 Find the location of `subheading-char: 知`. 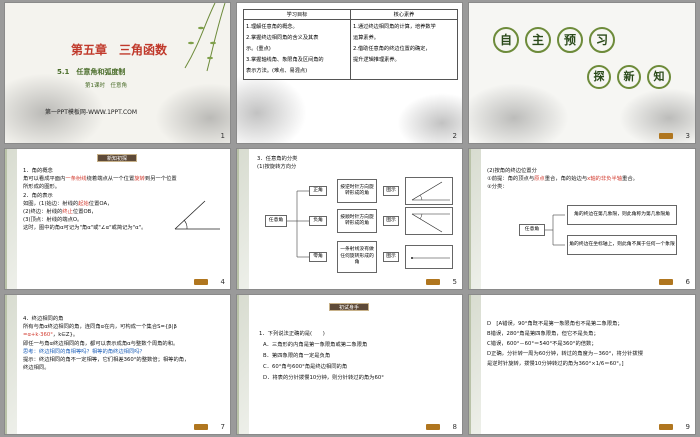

subheading-char: 知 is located at coordinates (659, 77).